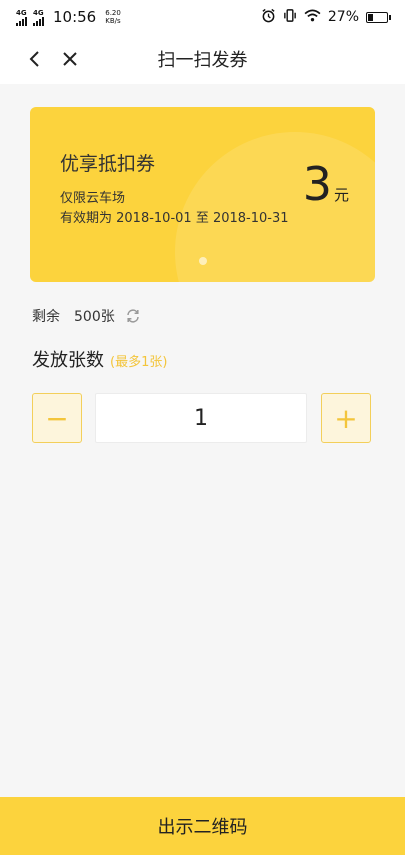 This screenshot has width=405, height=855. I want to click on remaining-label: 剩余, so click(46, 317).